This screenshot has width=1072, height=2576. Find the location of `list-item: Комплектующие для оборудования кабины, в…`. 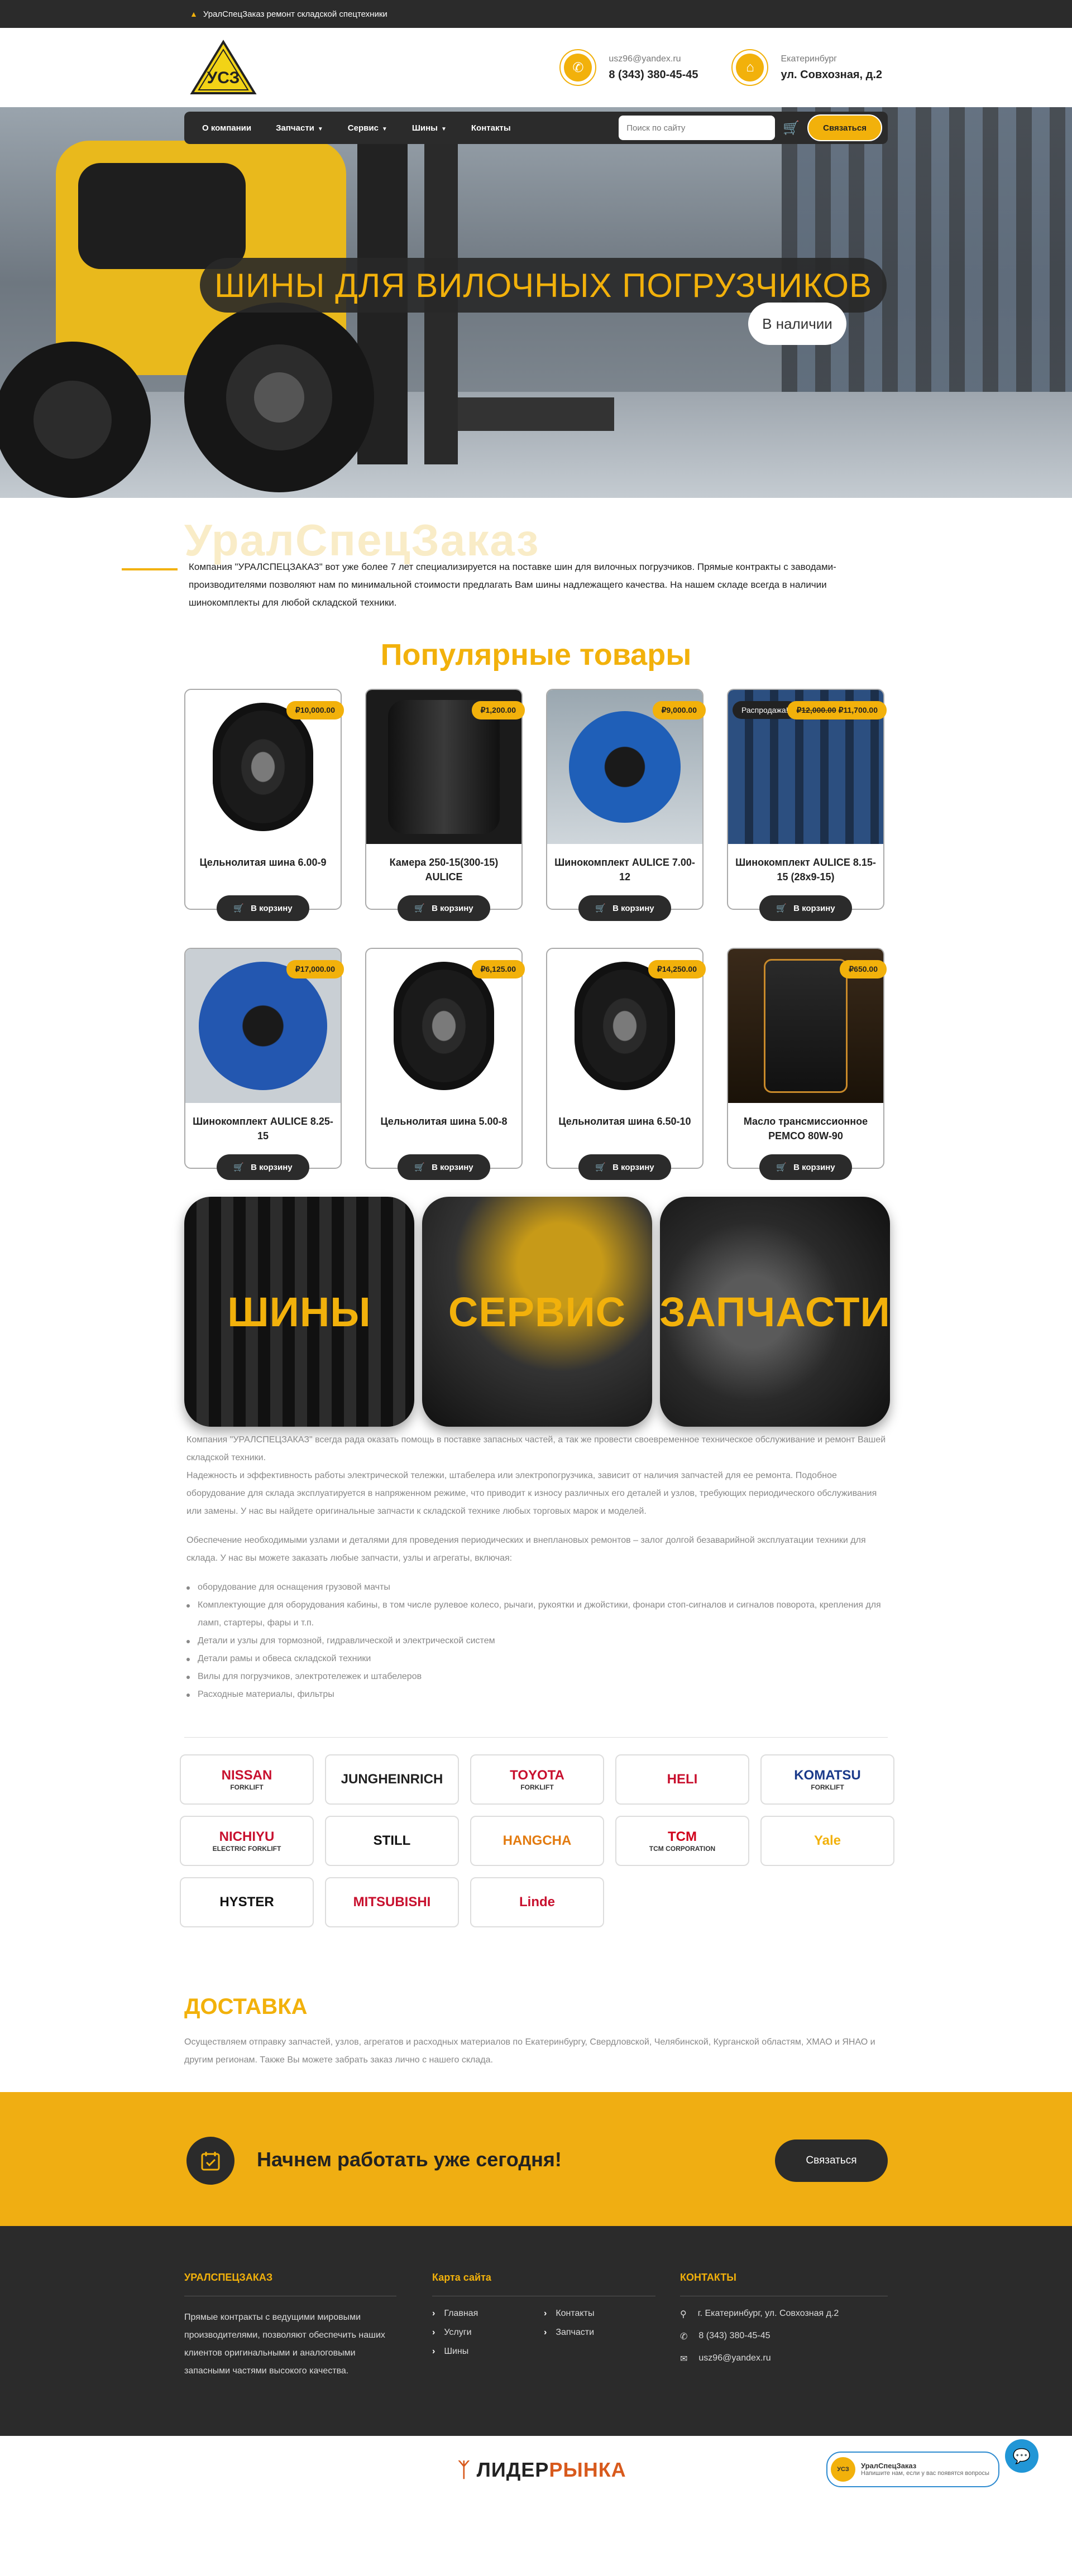

list-item: Комплектующие для оборудования кабины, в… is located at coordinates (537, 1614).